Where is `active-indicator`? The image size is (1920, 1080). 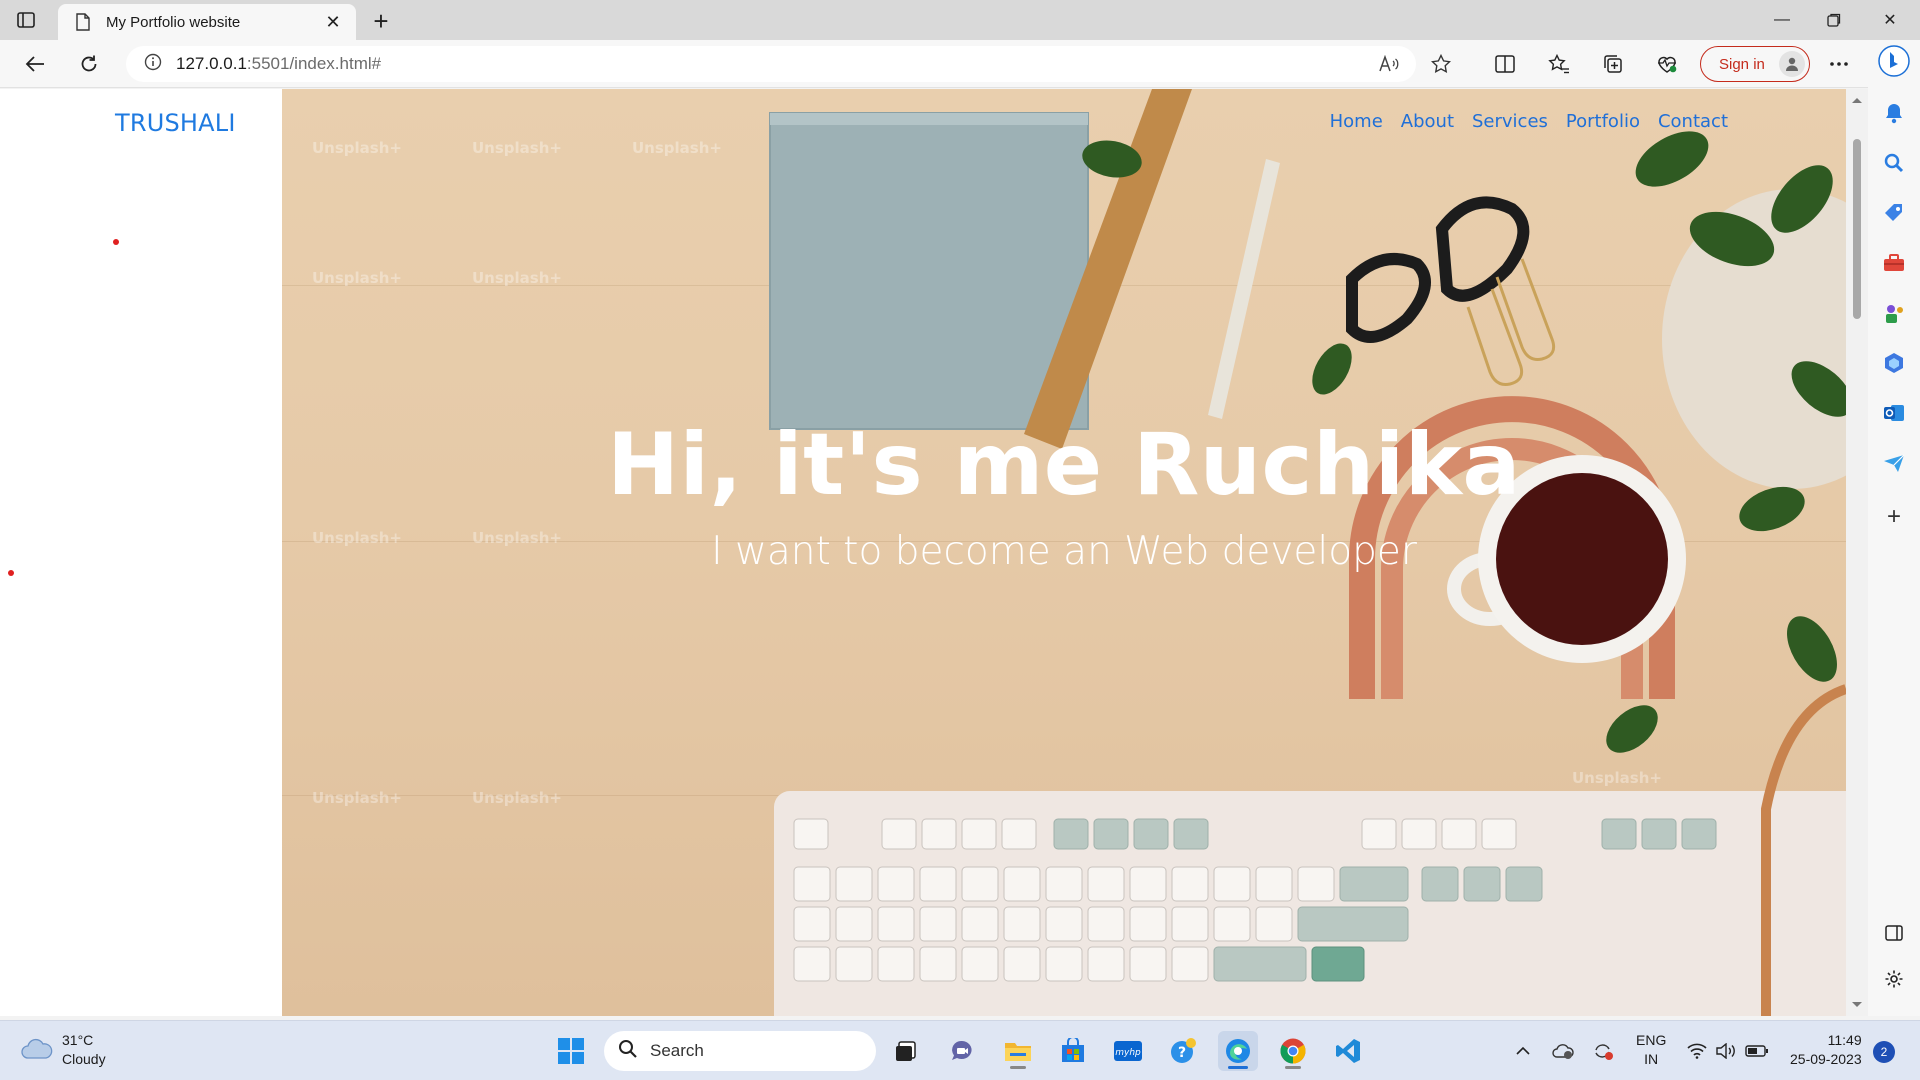 active-indicator is located at coordinates (1238, 1067).